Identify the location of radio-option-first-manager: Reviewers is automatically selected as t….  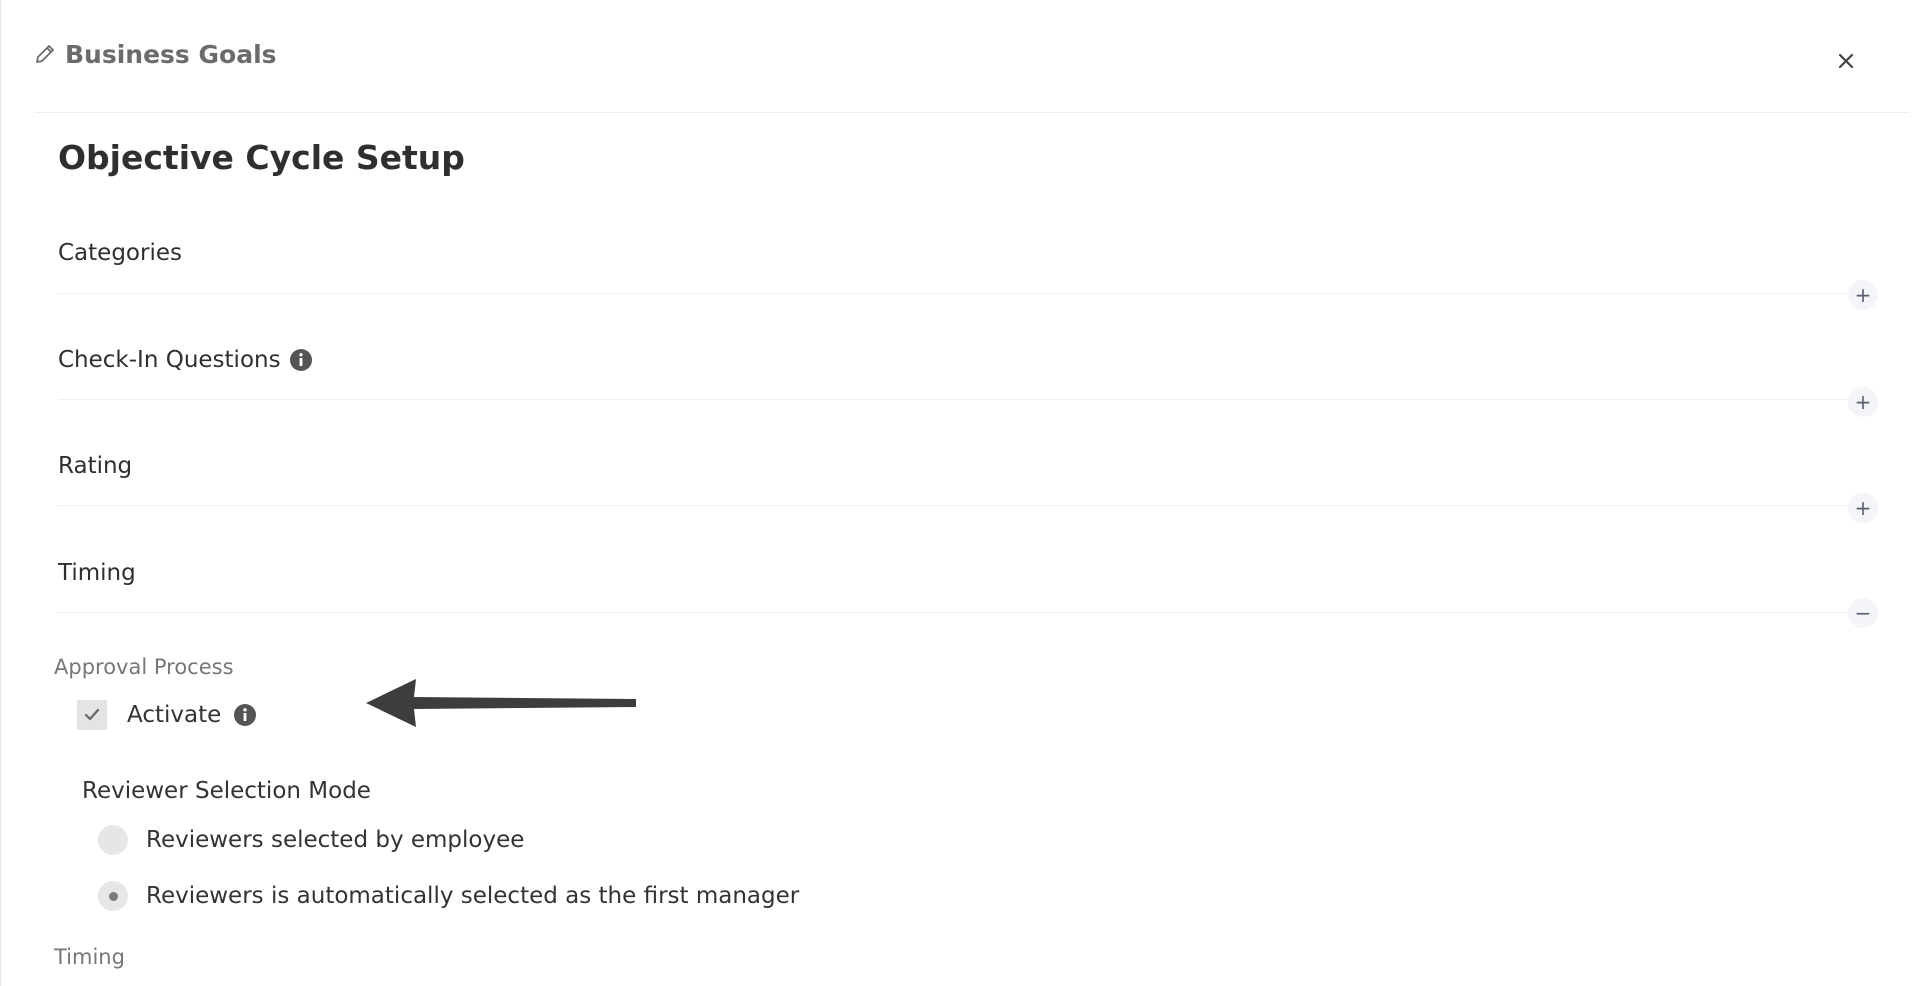
(448, 896).